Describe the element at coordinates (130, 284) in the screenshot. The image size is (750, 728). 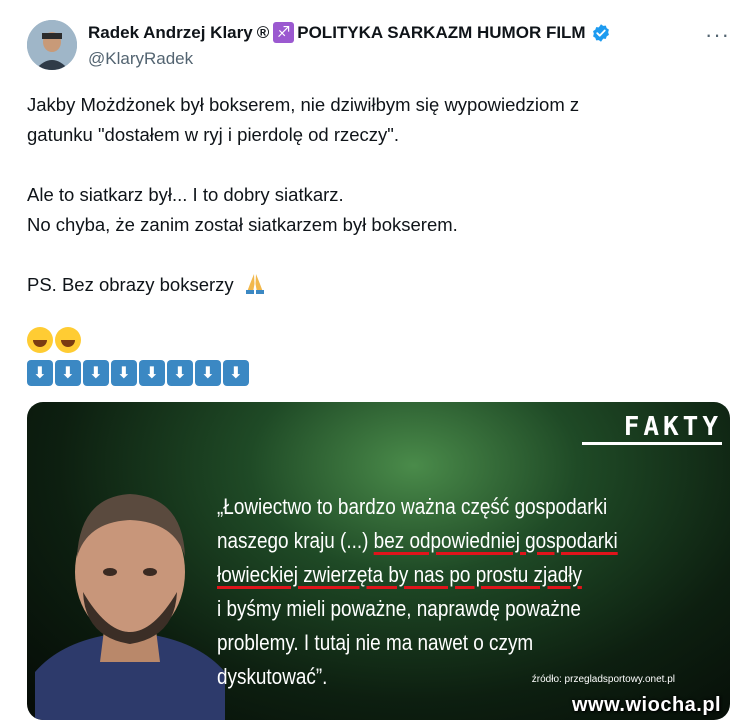
I see `tweet-ps-text: PS. Bez obrazy bokserzy` at that location.